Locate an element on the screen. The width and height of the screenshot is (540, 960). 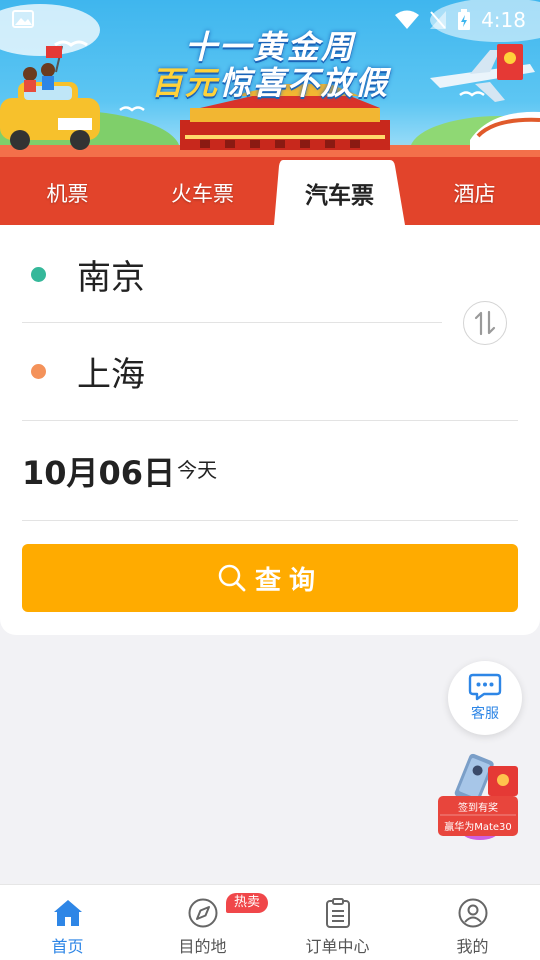
departure-city-field: 南京 is located at coordinates (232, 275).